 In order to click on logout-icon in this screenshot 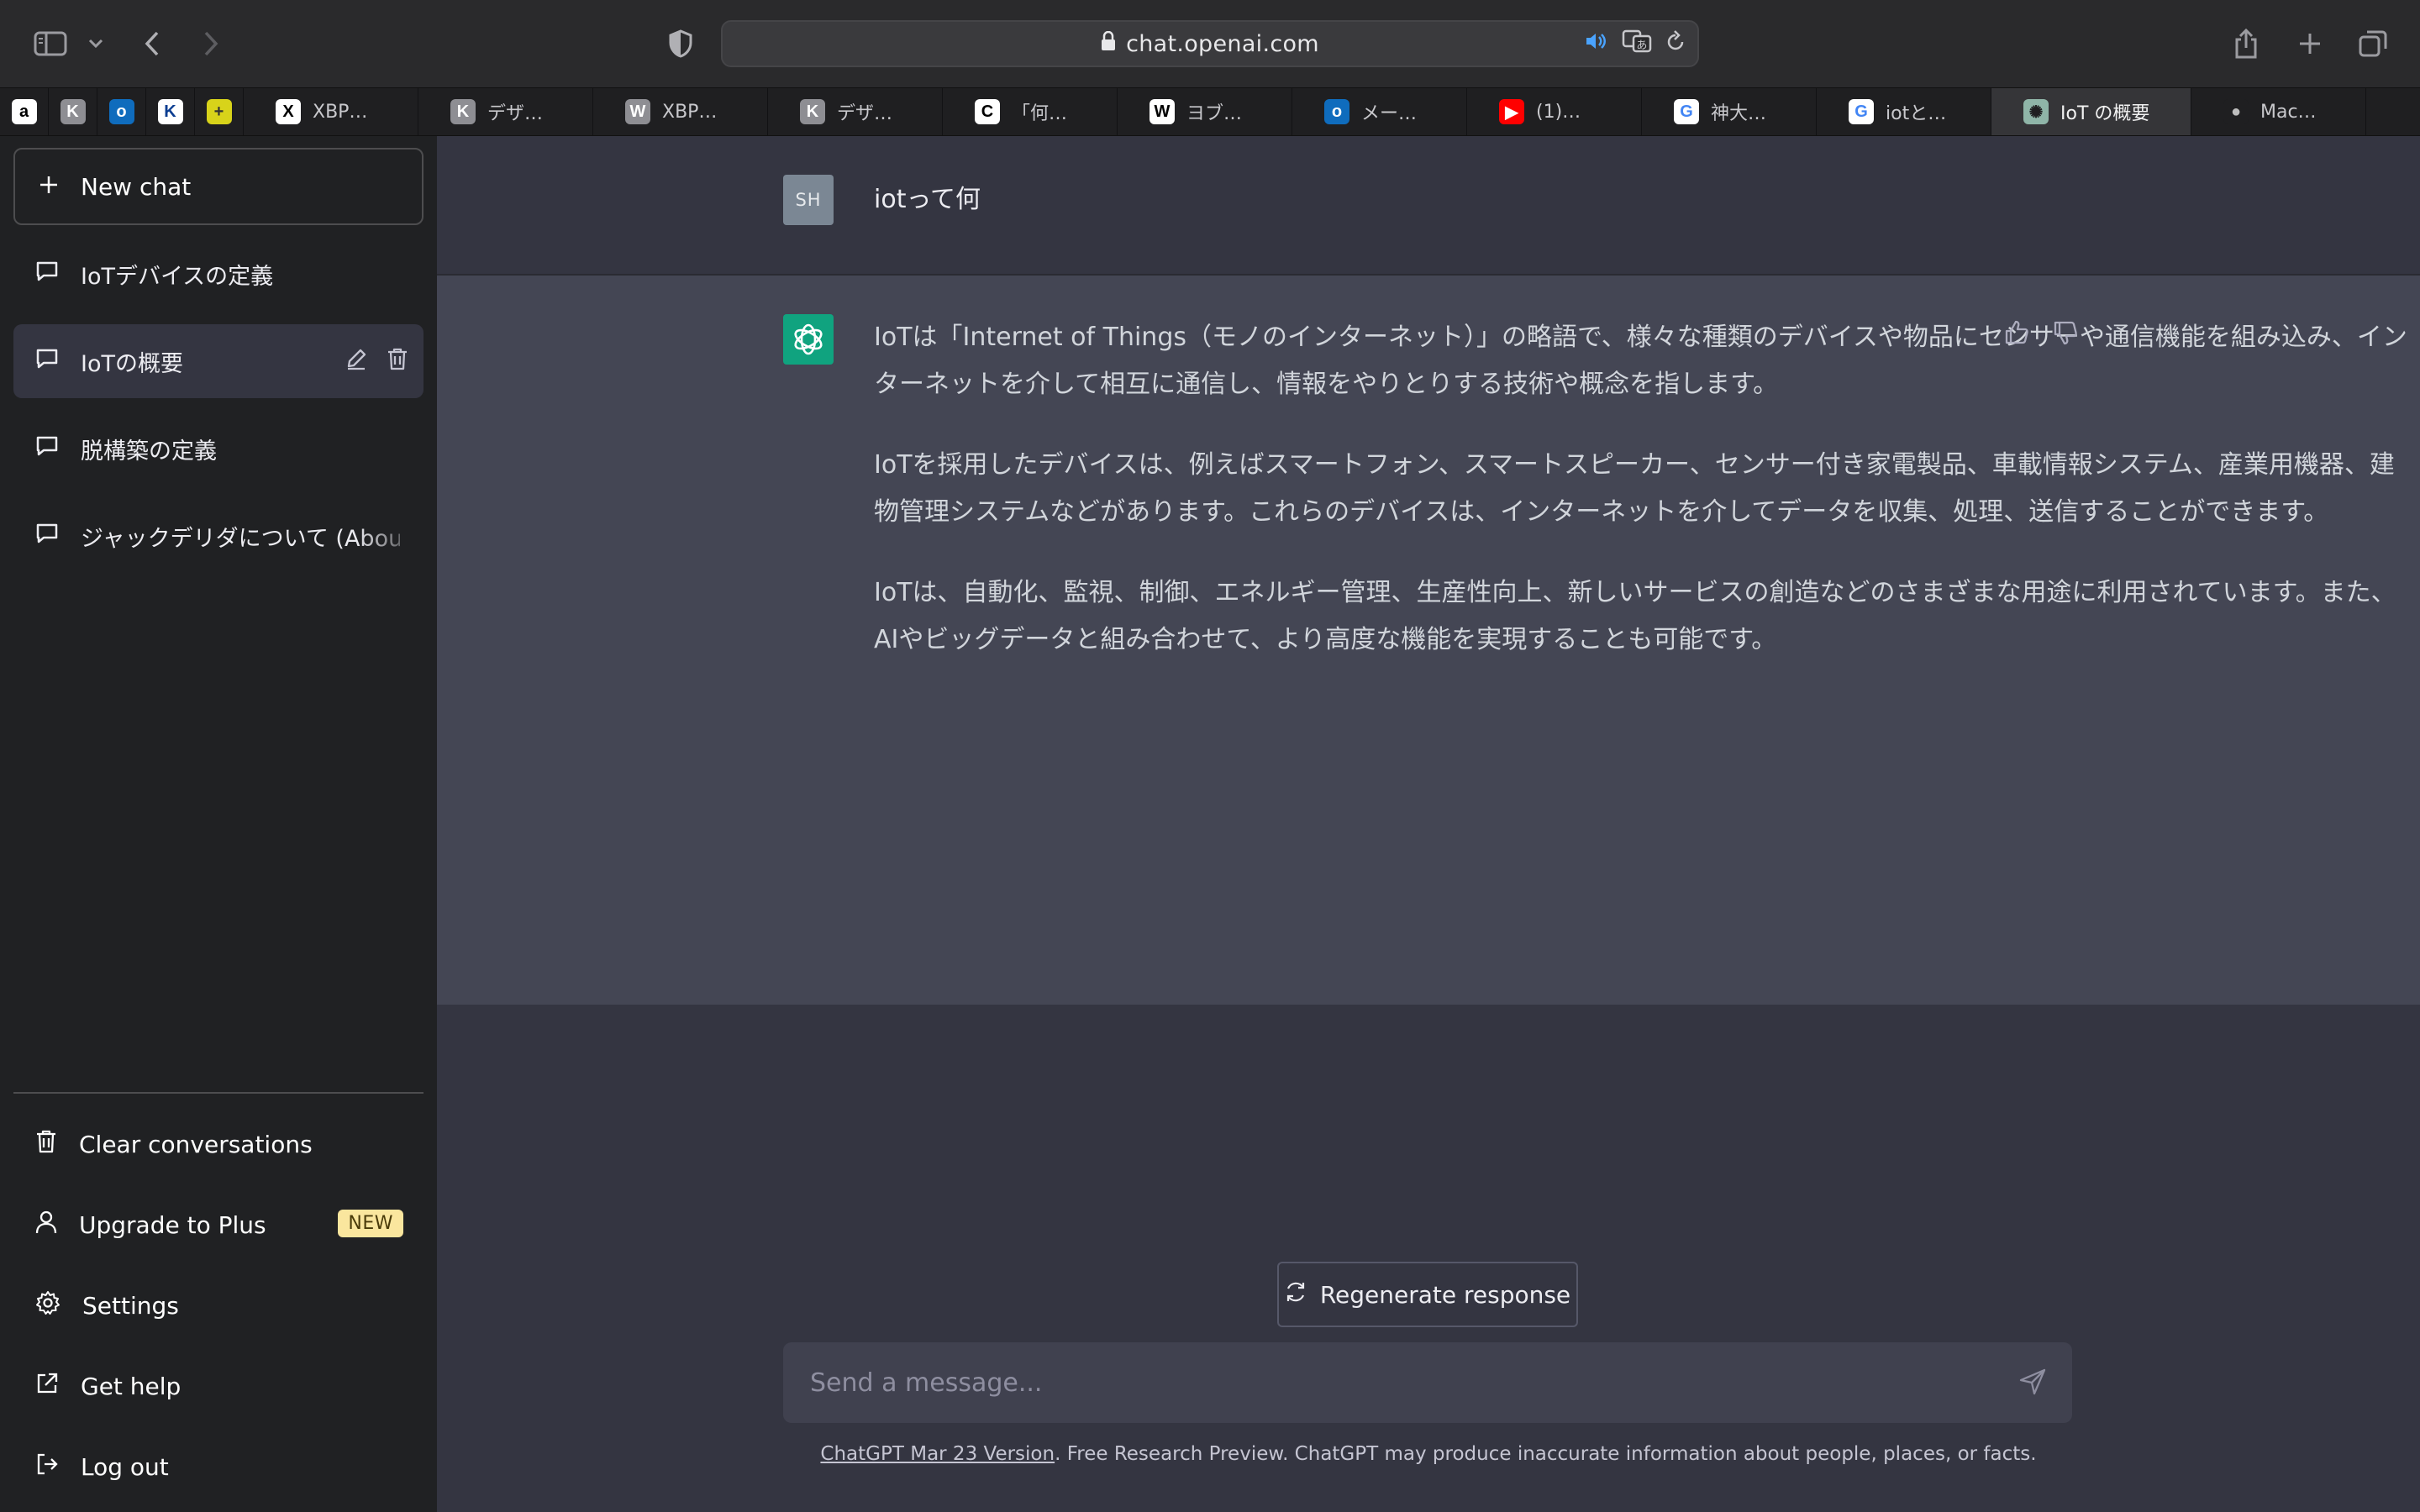, I will do `click(47, 1467)`.